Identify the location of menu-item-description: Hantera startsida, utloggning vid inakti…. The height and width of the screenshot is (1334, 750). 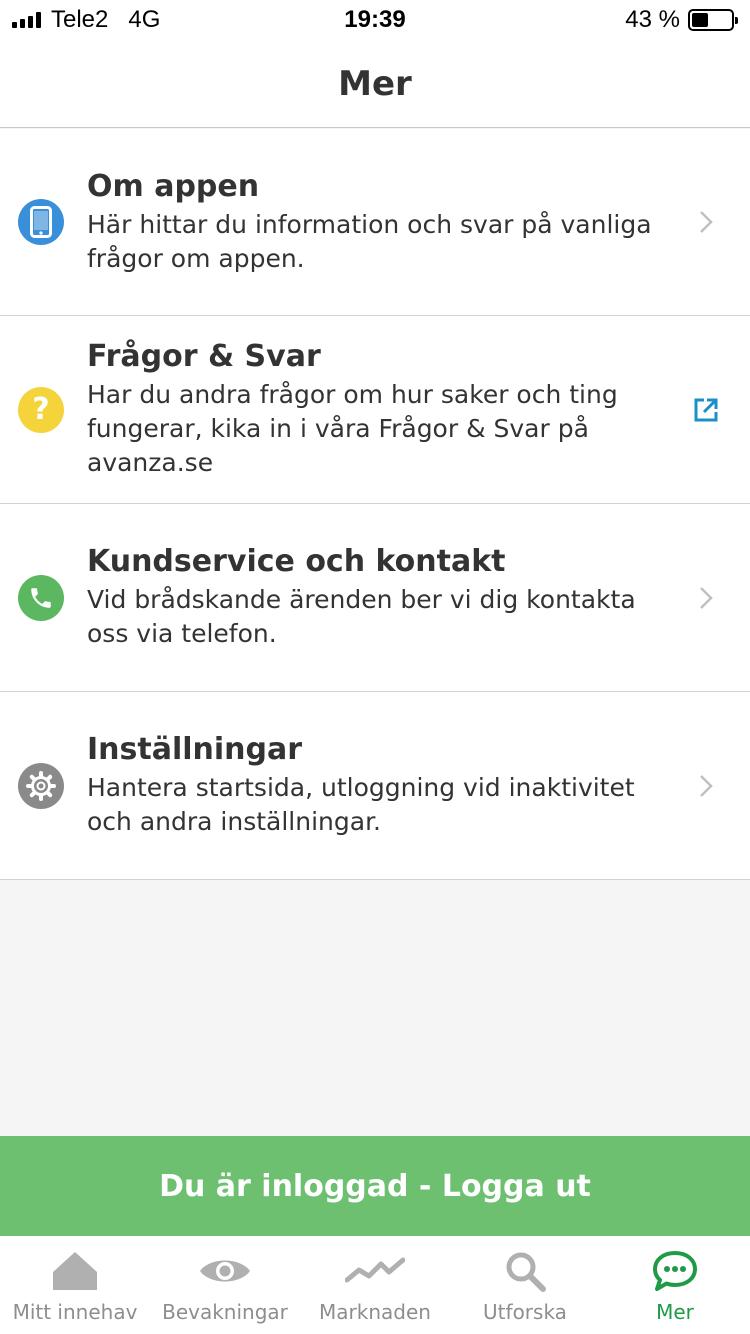
(361, 804).